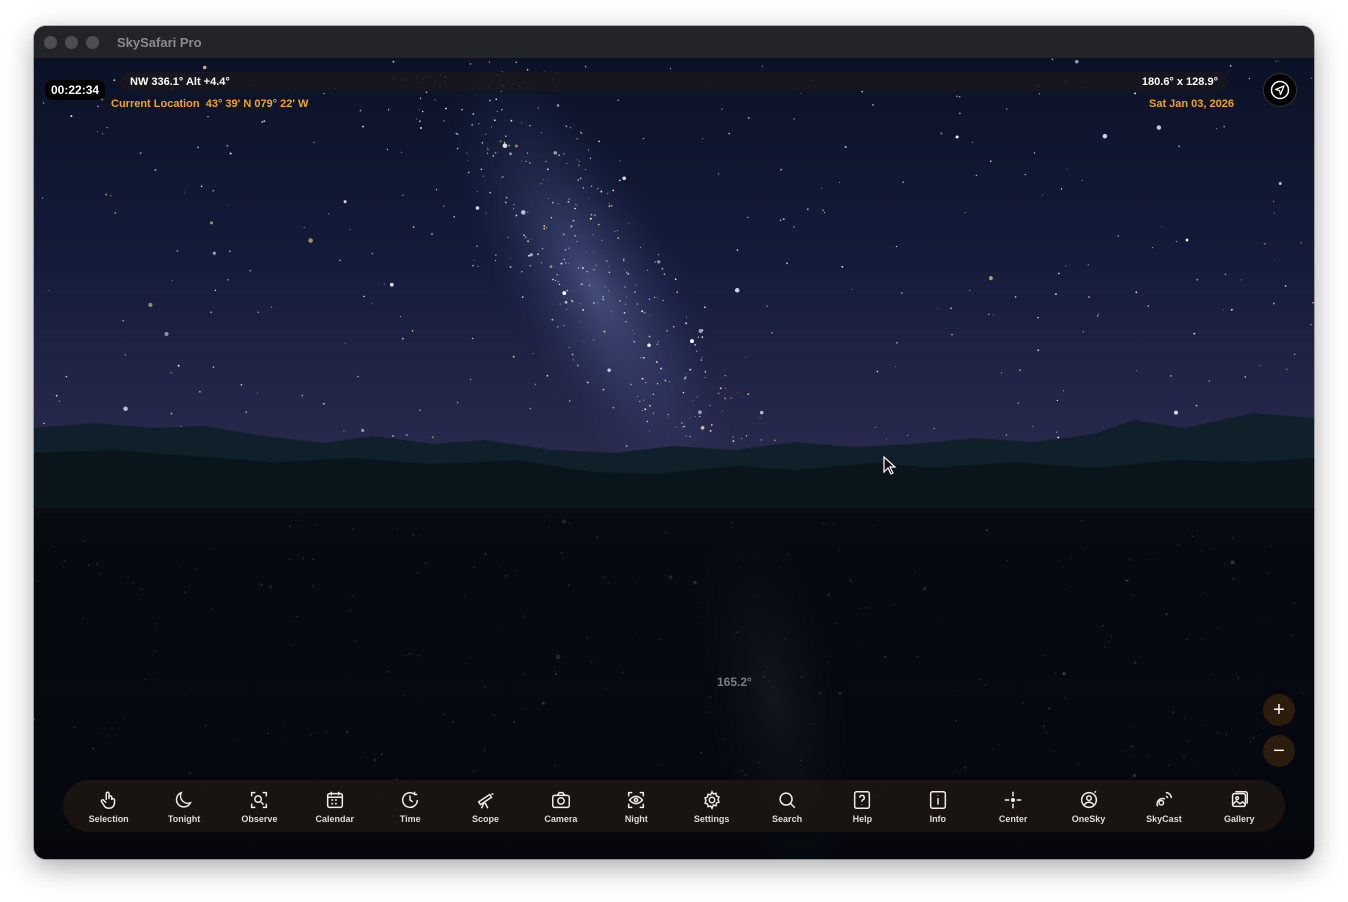 Image resolution: width=1348 pixels, height=902 pixels. Describe the element at coordinates (50, 42) in the screenshot. I see `close-window-button` at that location.